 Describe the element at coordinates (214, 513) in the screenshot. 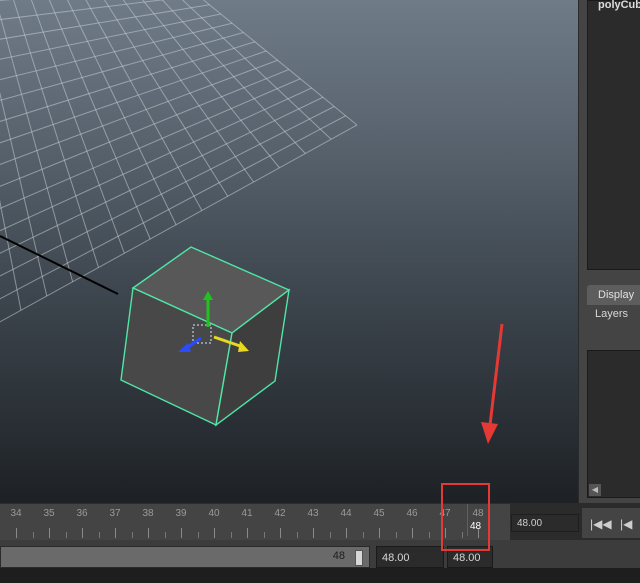

I see `timeline-tick-label: 40` at that location.